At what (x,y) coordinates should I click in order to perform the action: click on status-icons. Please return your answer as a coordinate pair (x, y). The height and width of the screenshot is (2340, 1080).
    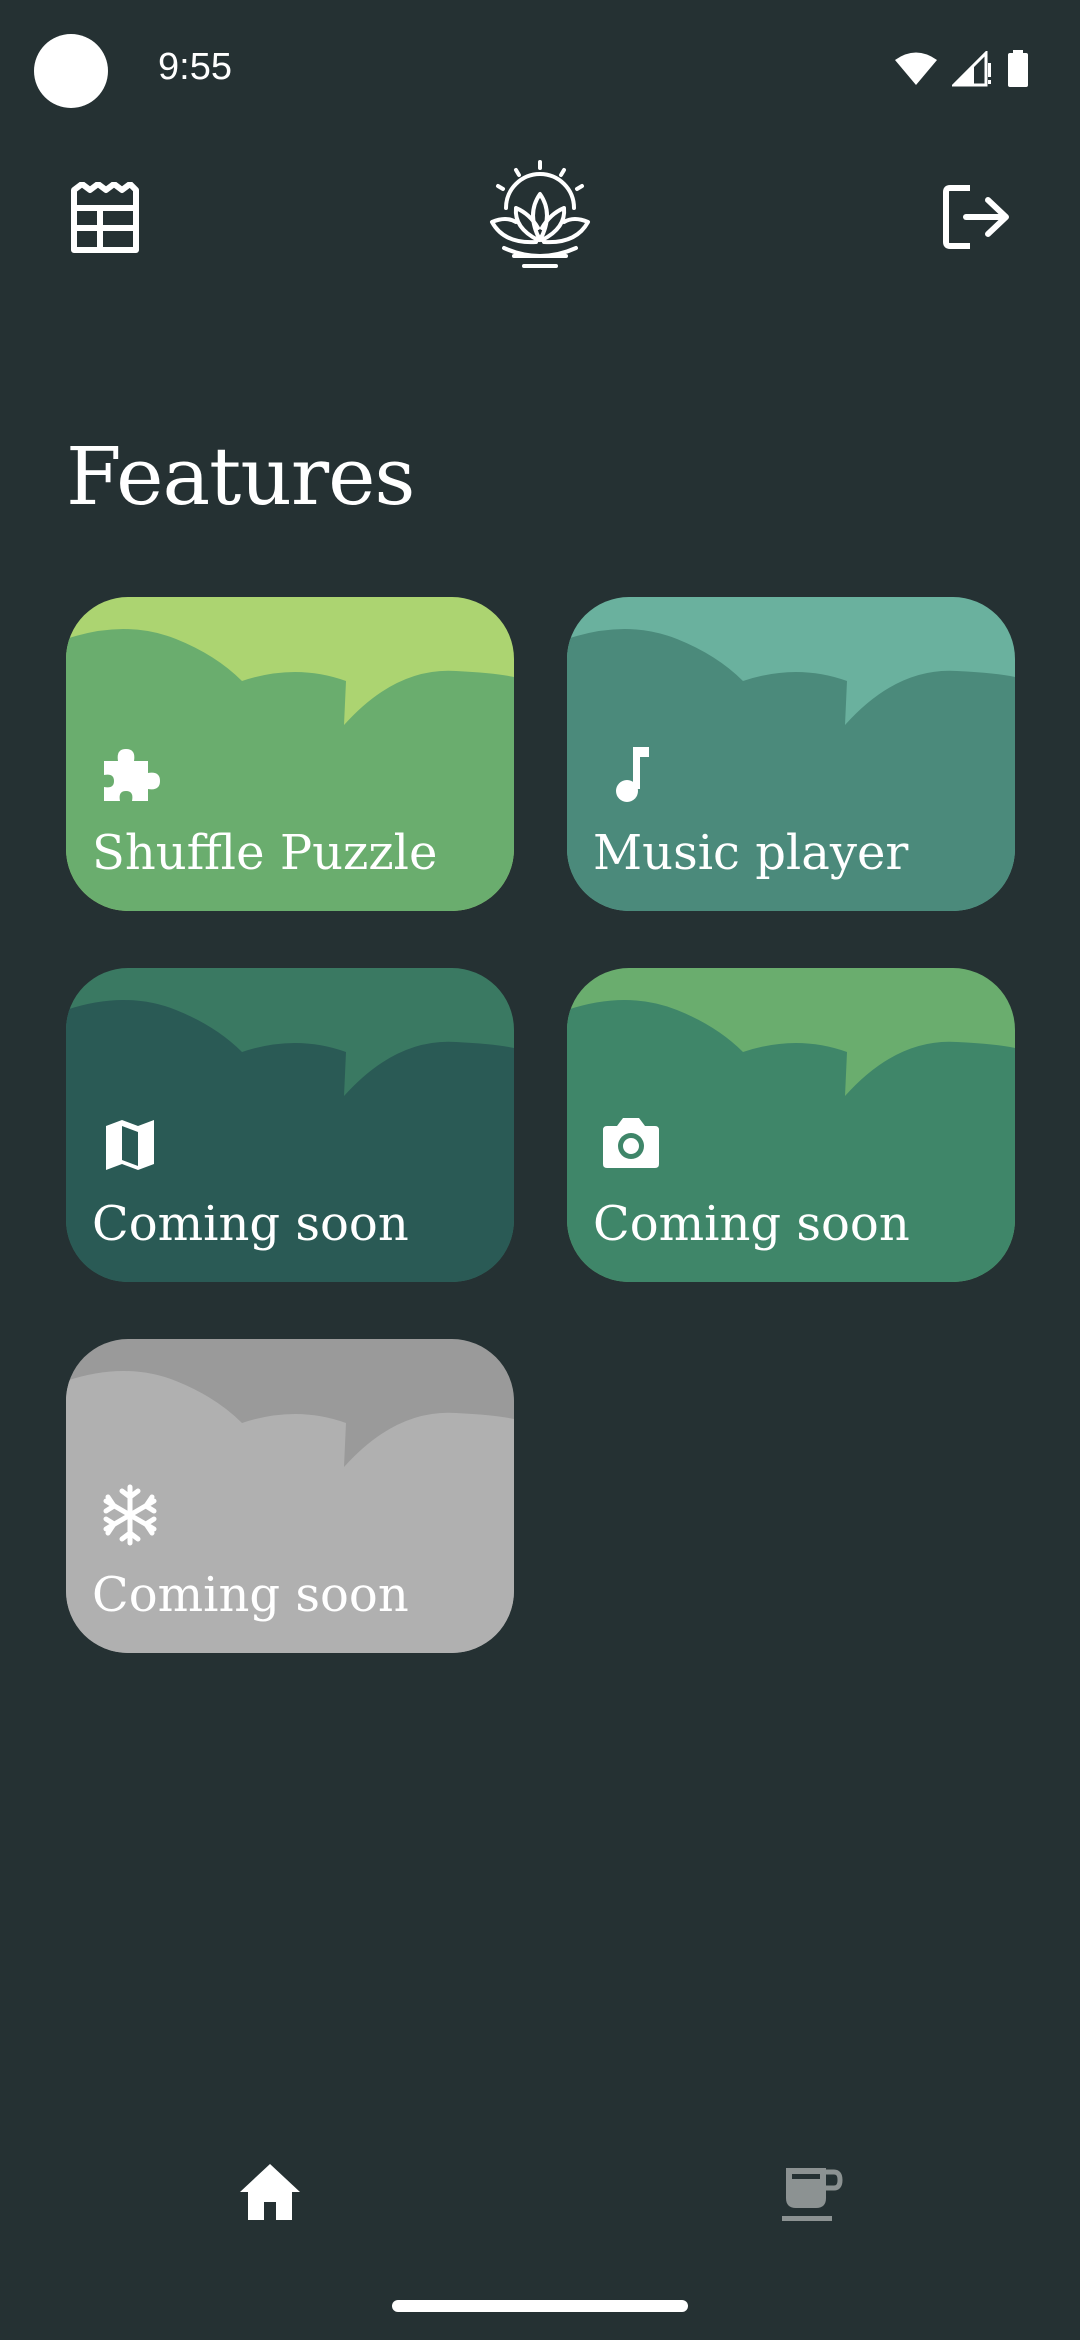
    Looking at the image, I should click on (962, 69).